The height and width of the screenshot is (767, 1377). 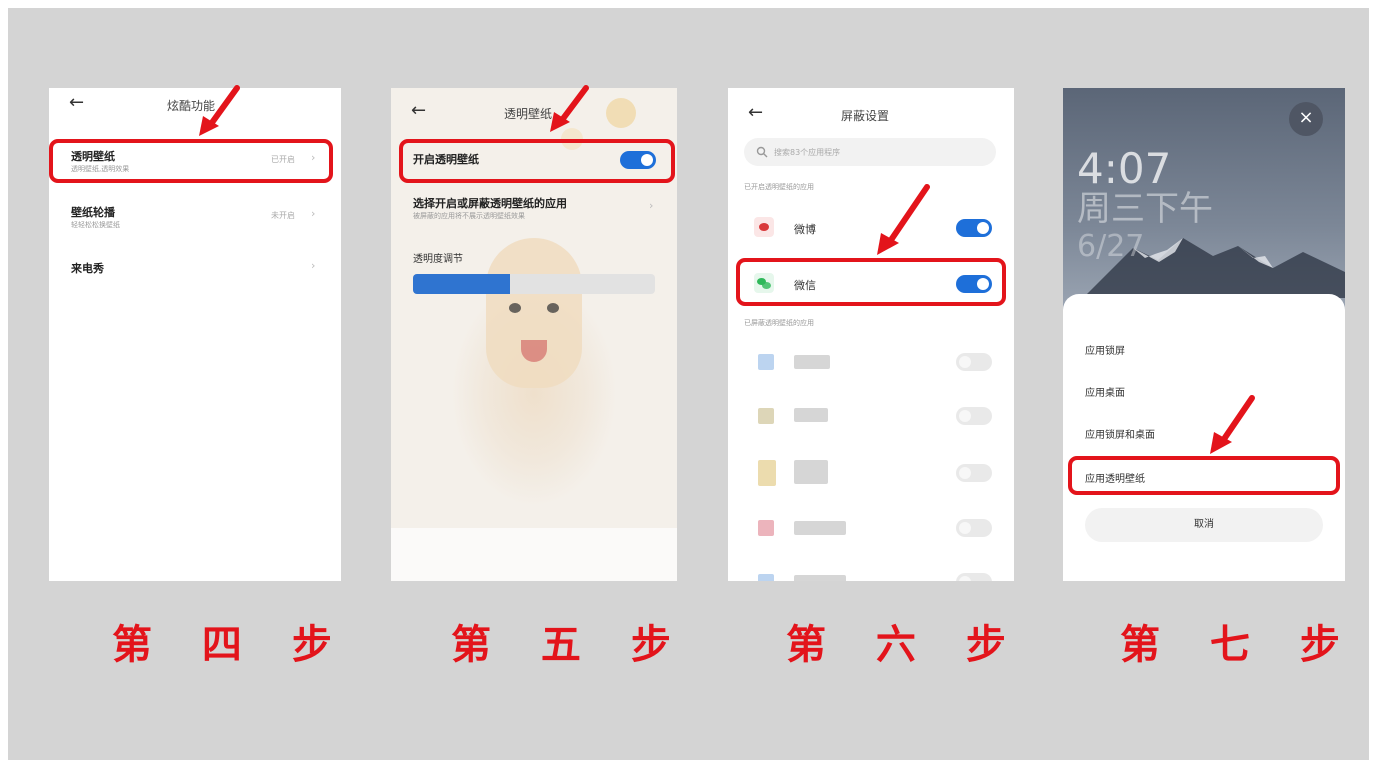 I want to click on row-wallpaper-carousel: 壁纸轮播 轻轻松松换壁纸 未开启 ›, so click(x=195, y=218).